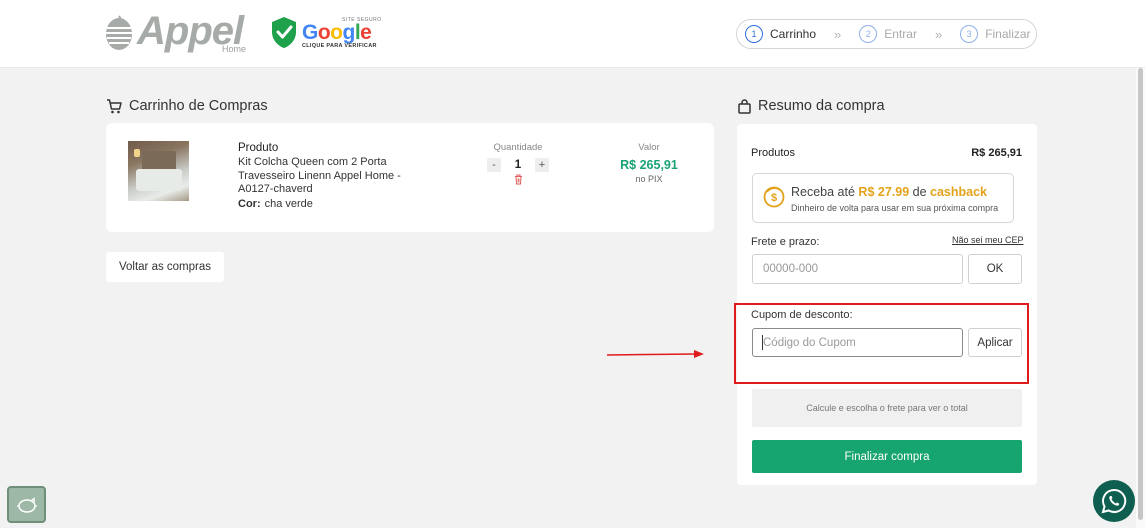 Image resolution: width=1145 pixels, height=528 pixels. What do you see at coordinates (165, 267) in the screenshot?
I see `back-to-shopping-button: Voltar as compras` at bounding box center [165, 267].